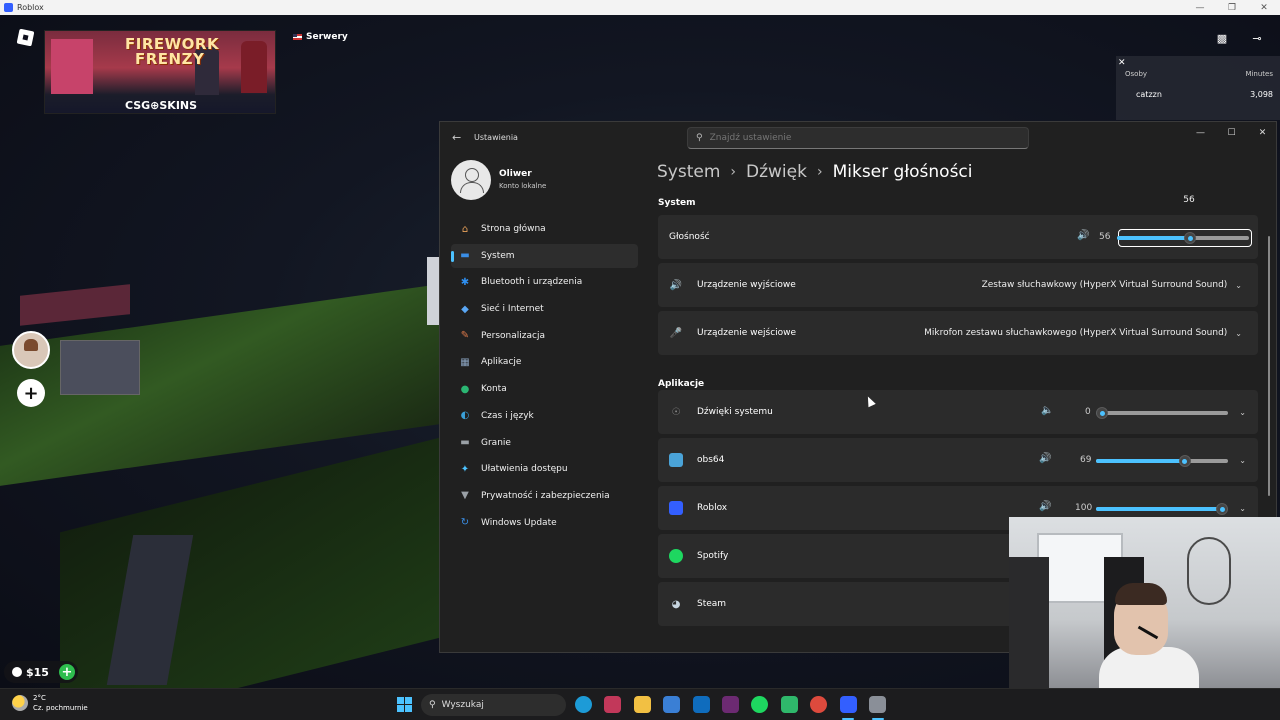  What do you see at coordinates (67, 672) in the screenshot?
I see `add-currency-button: +` at bounding box center [67, 672].